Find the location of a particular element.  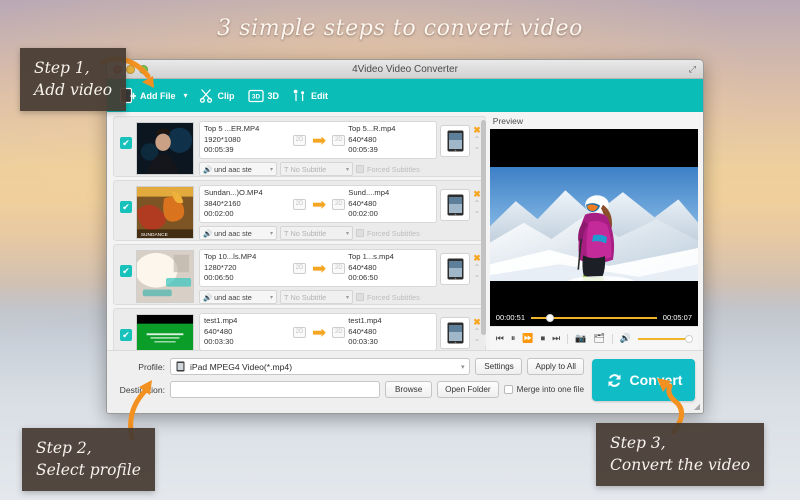

resize-grip-icon: ◢ is located at coordinates (697, 406).